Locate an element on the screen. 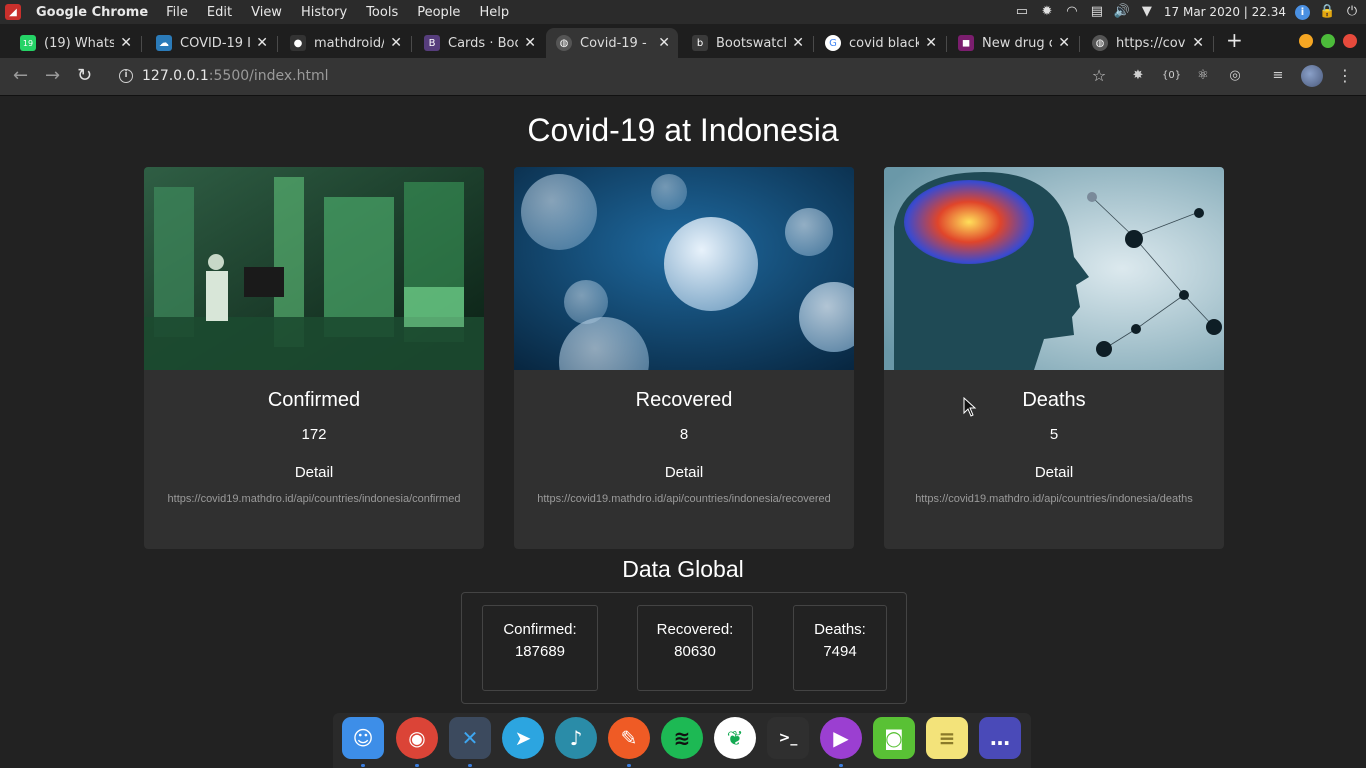  menu-file: File is located at coordinates (177, 12).